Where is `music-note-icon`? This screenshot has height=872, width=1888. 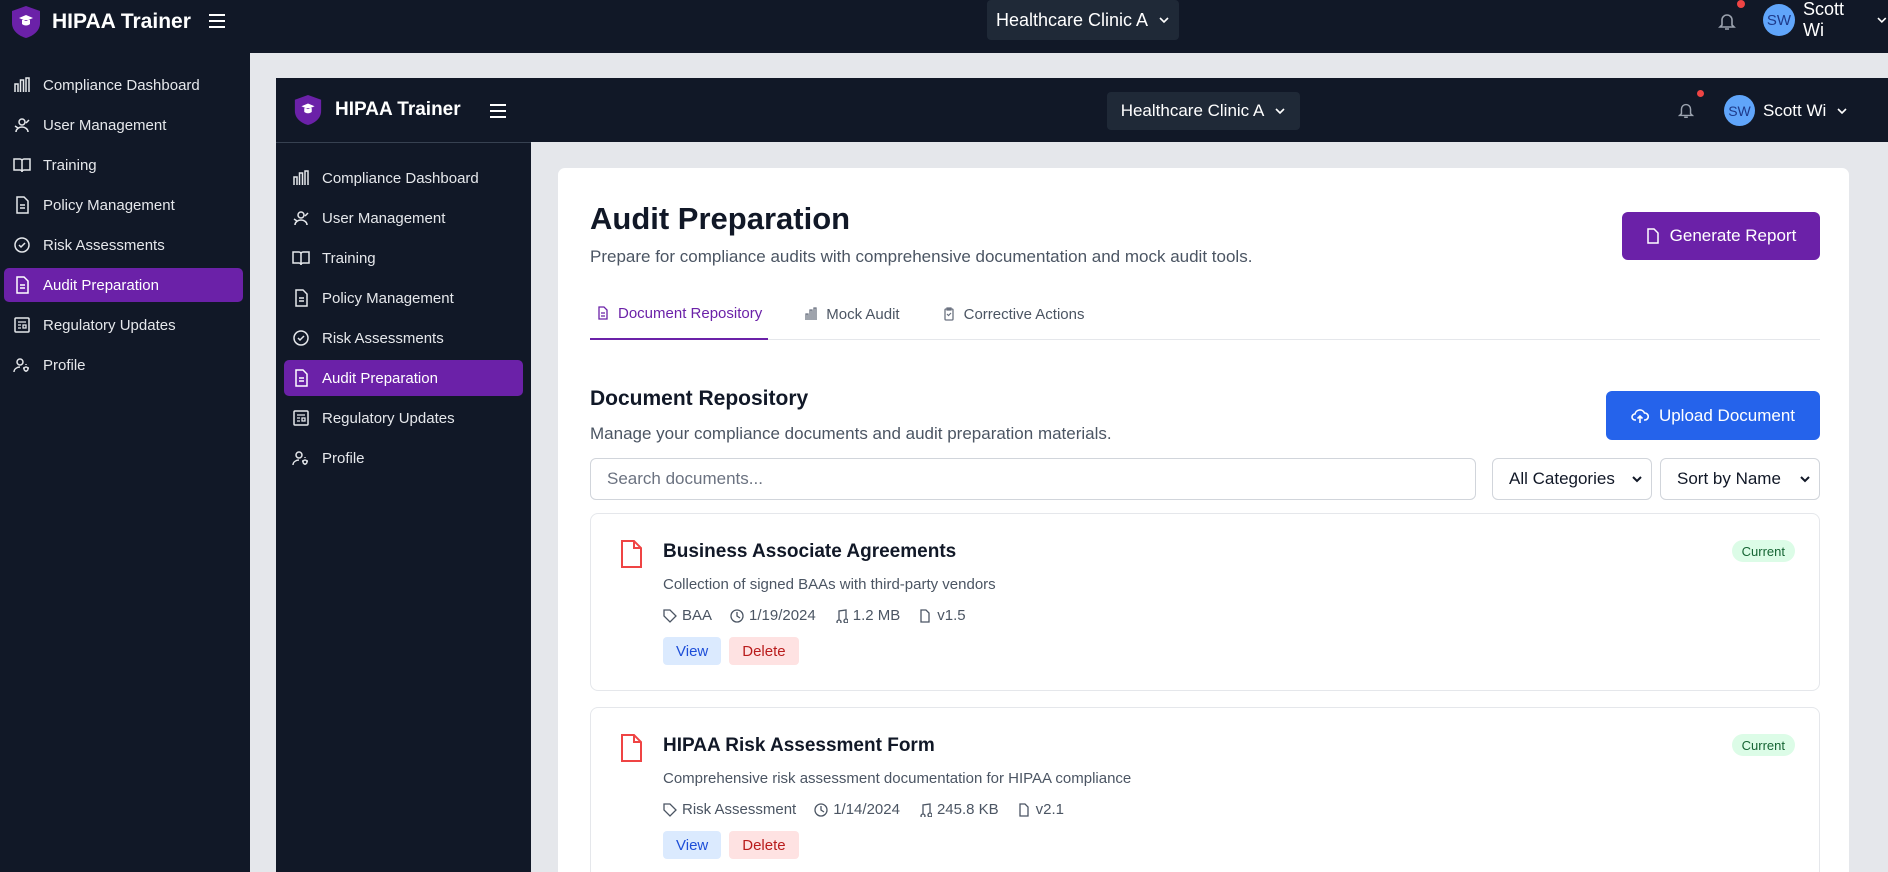
music-note-icon is located at coordinates (926, 809).